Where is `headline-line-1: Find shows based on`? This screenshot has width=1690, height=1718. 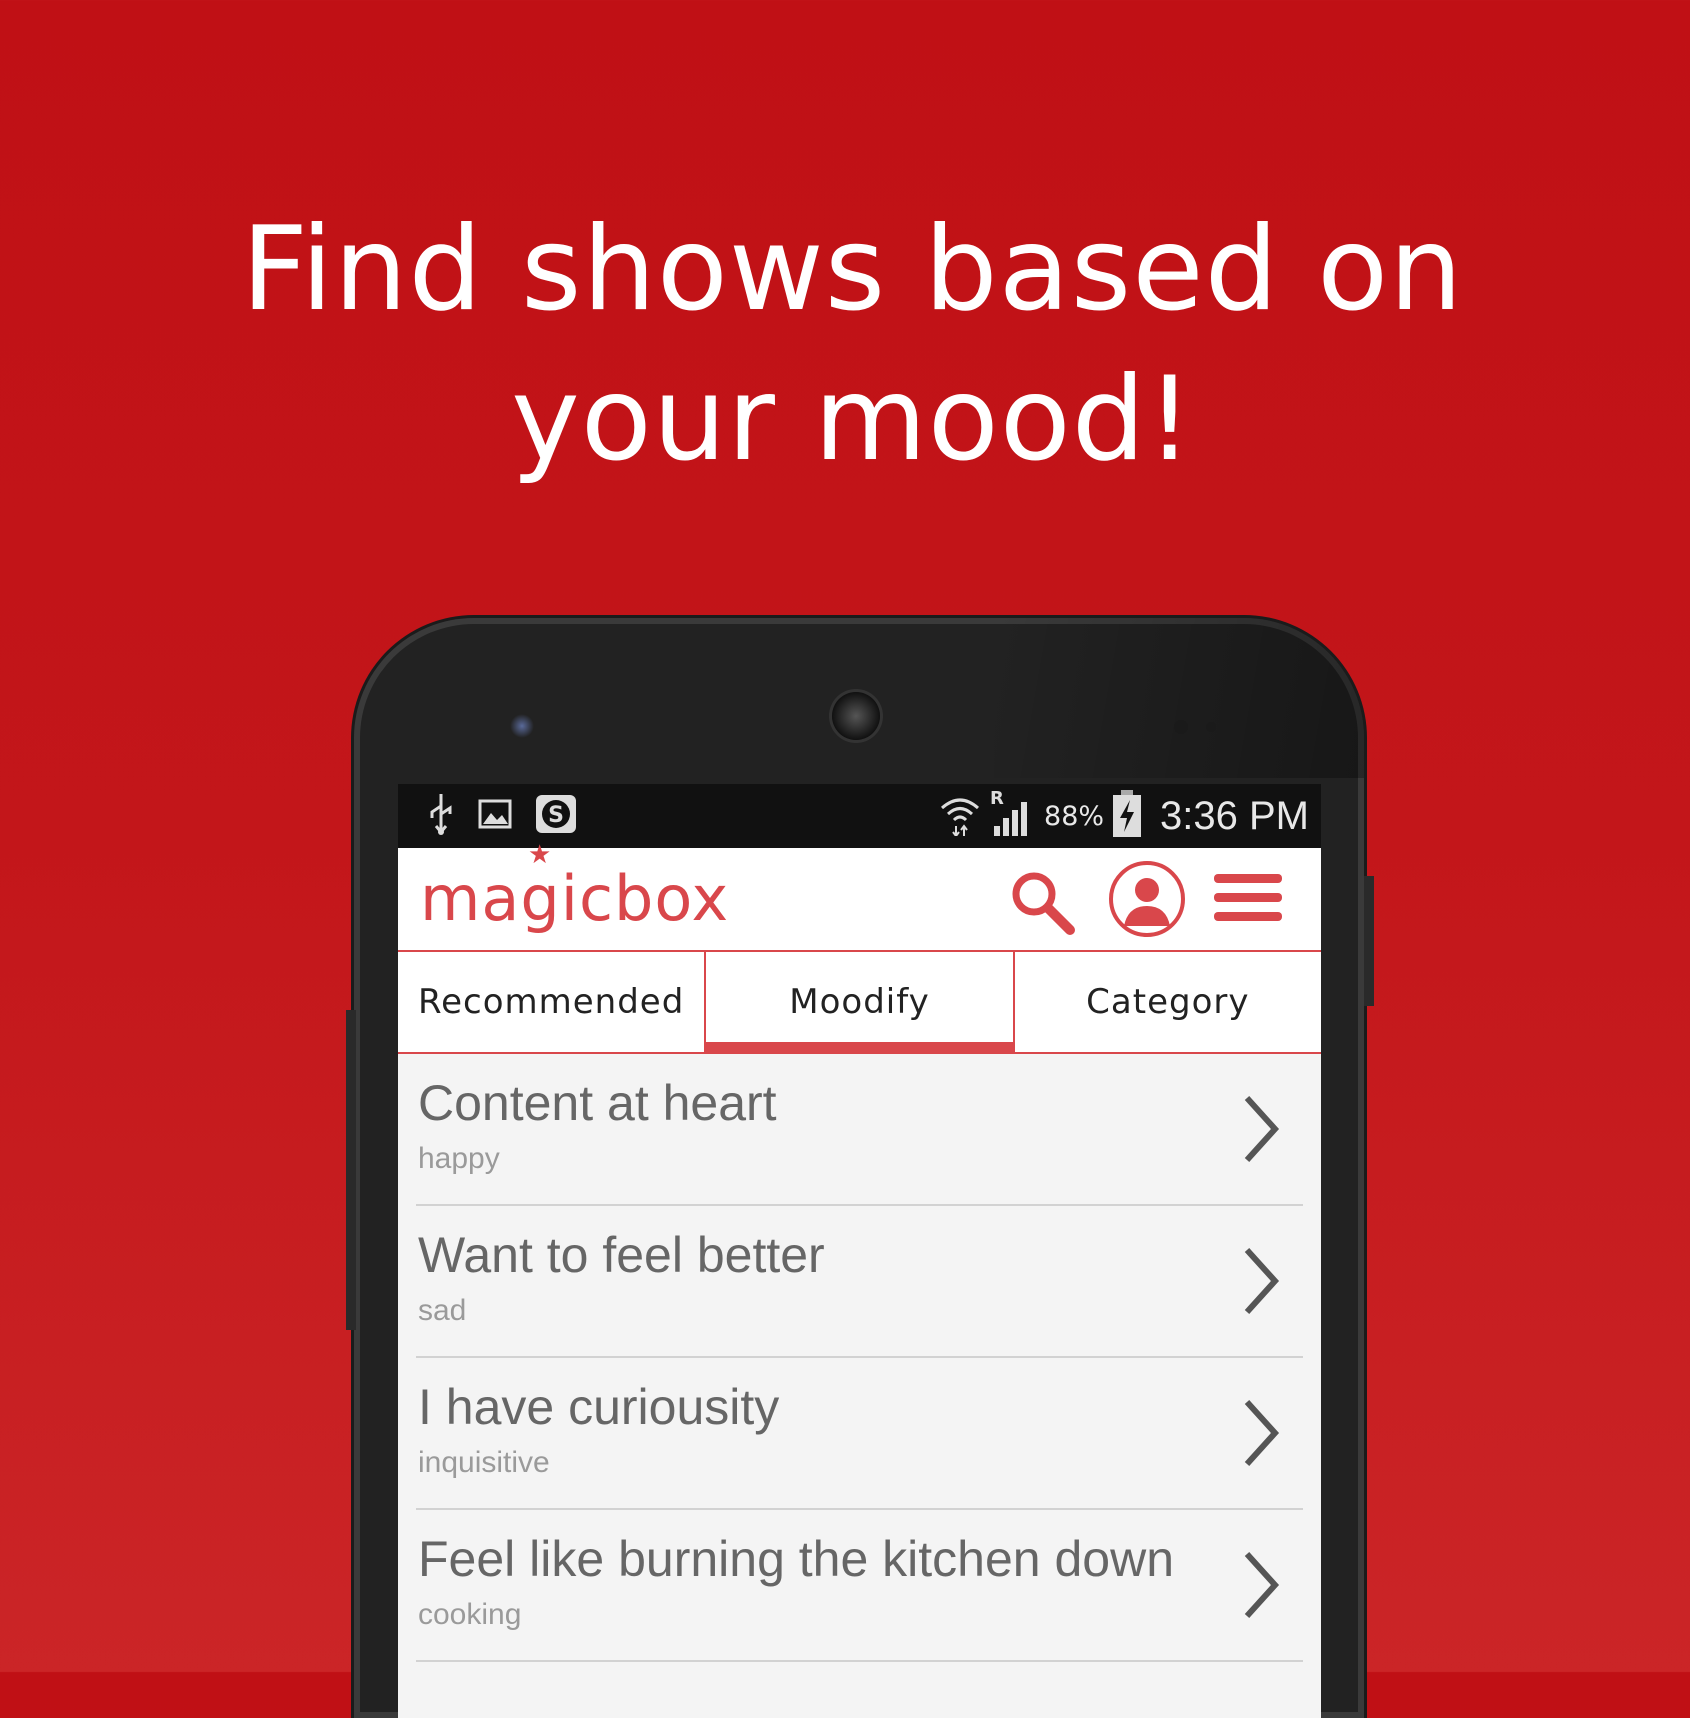
headline-line-1: Find shows based on is located at coordinates (852, 269).